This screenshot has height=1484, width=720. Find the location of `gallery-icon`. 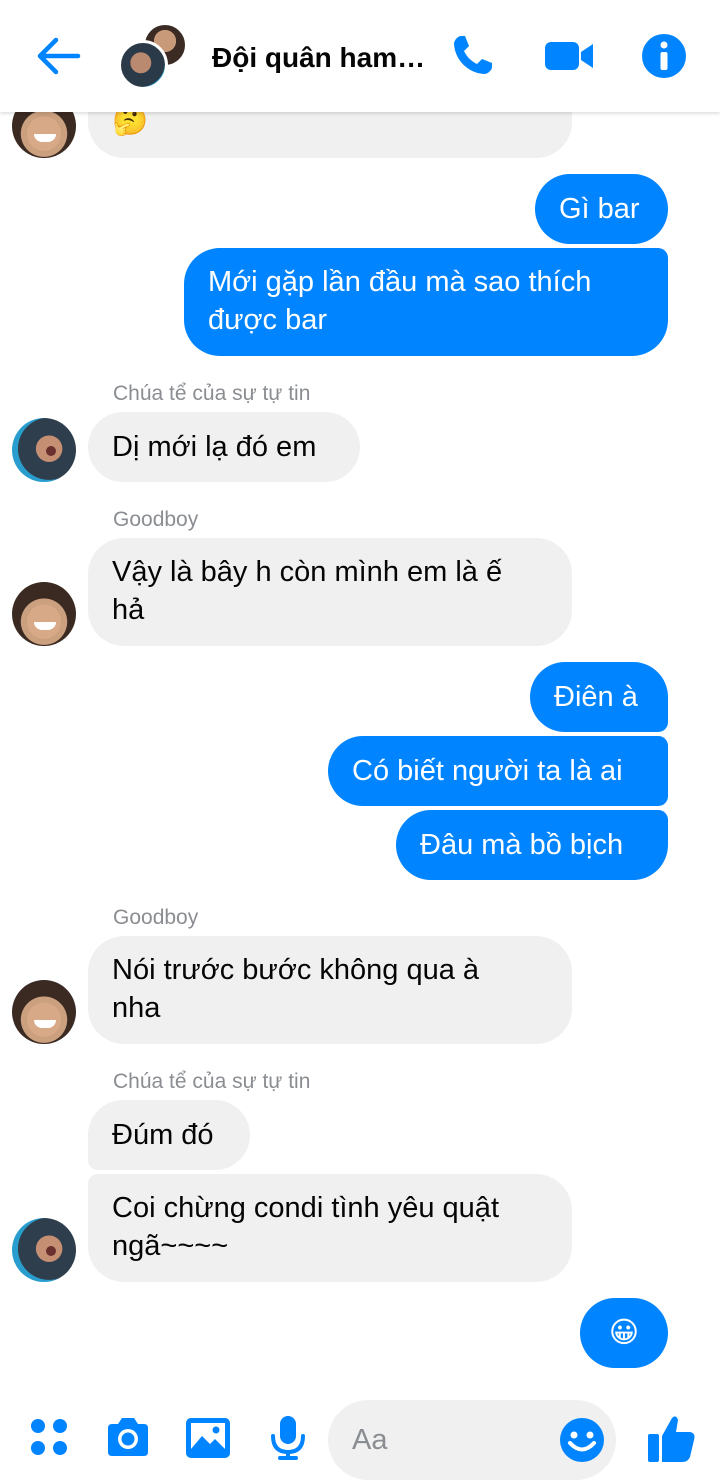

gallery-icon is located at coordinates (208, 1438).